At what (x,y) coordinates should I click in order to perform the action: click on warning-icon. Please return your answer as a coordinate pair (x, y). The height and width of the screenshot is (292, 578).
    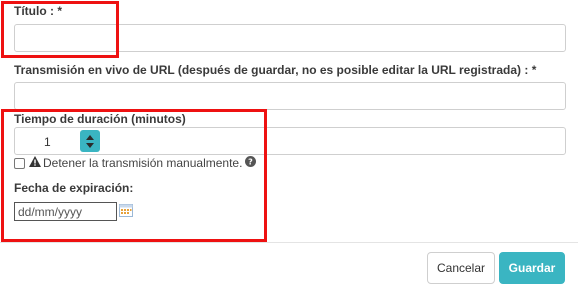
    Looking at the image, I should click on (35, 163).